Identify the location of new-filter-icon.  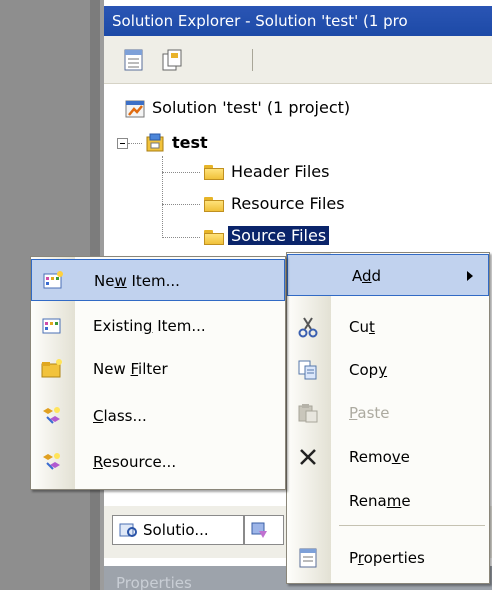
(51, 368).